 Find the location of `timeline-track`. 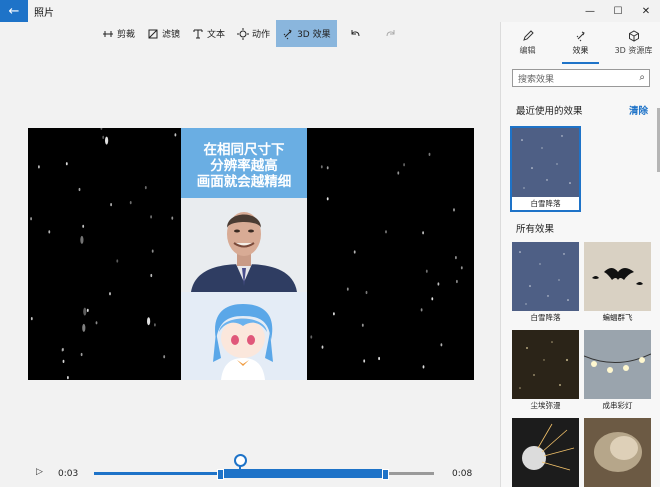

timeline-track is located at coordinates (264, 467).